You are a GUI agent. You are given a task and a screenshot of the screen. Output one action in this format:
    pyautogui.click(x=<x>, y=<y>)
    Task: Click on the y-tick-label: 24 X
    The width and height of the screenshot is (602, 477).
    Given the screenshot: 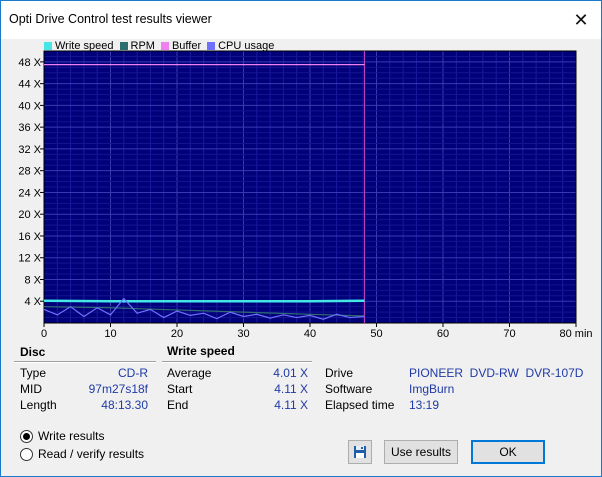 What is the action you would take?
    pyautogui.click(x=29, y=193)
    